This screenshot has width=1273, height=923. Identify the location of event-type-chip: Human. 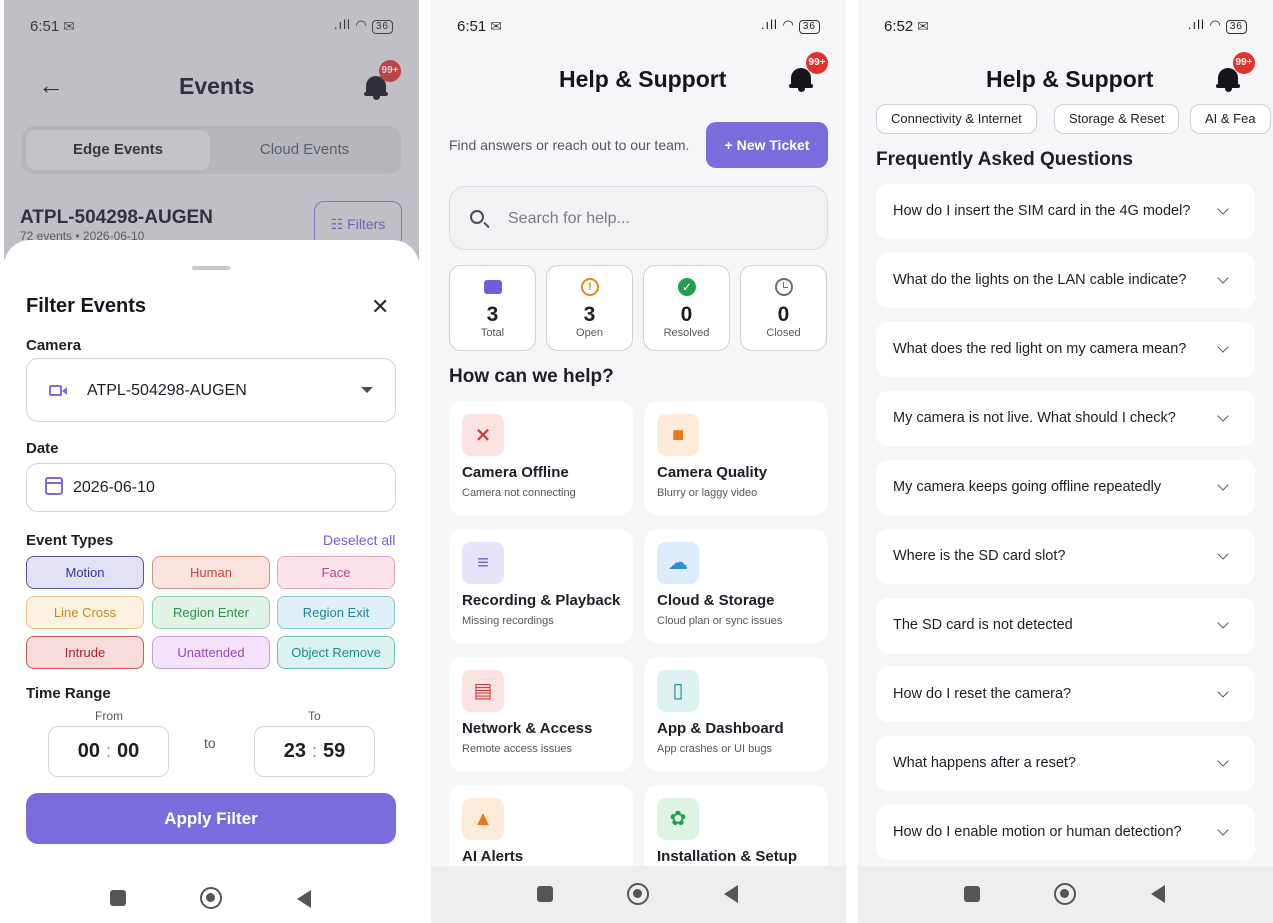
(211, 572).